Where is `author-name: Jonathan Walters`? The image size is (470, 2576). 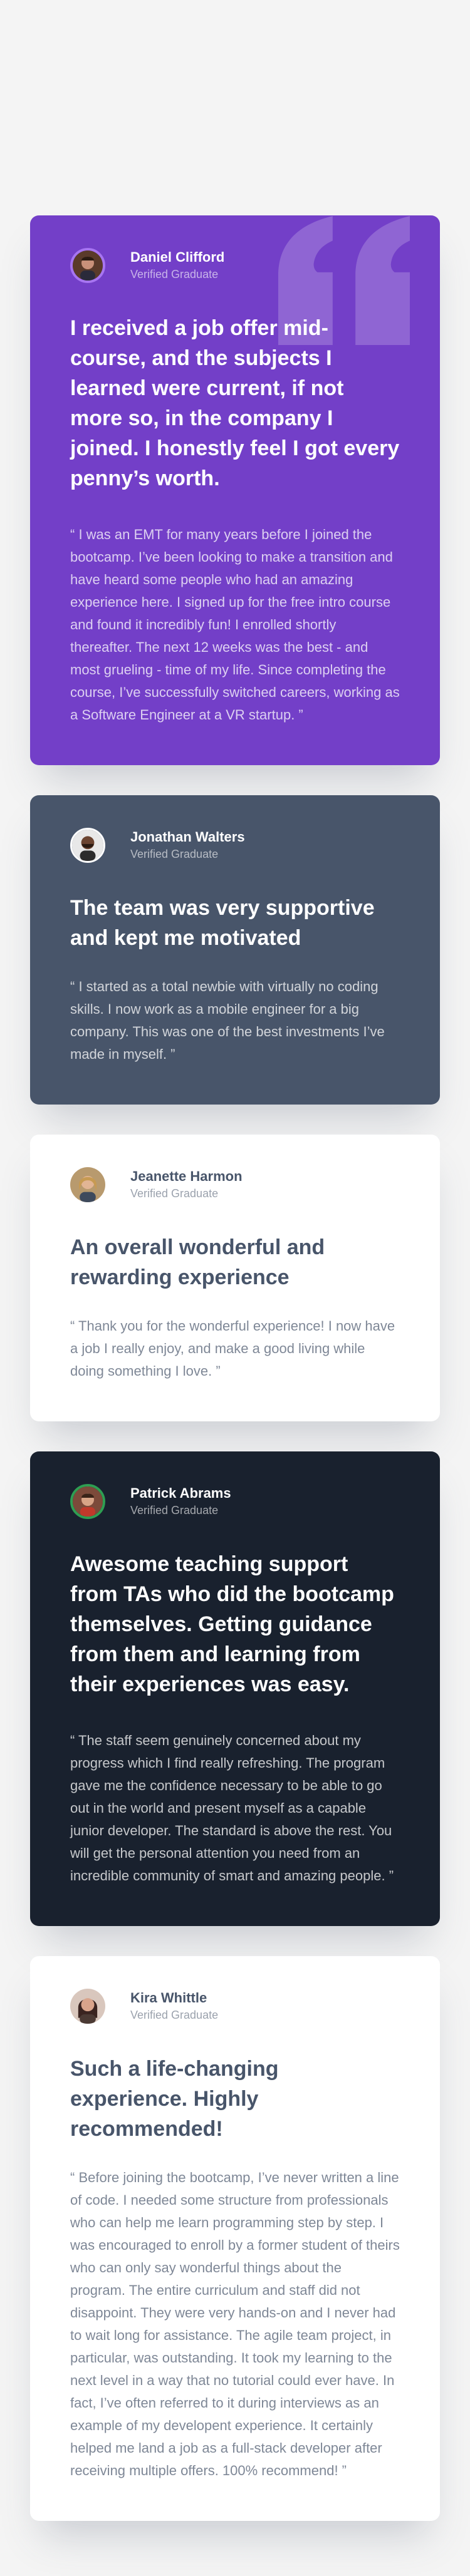 author-name: Jonathan Walters is located at coordinates (187, 837).